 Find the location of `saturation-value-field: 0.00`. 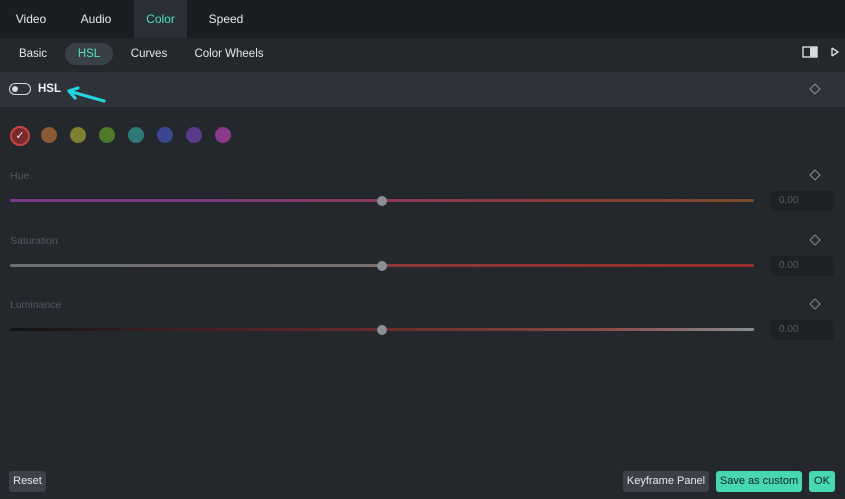

saturation-value-field: 0.00 is located at coordinates (802, 266).